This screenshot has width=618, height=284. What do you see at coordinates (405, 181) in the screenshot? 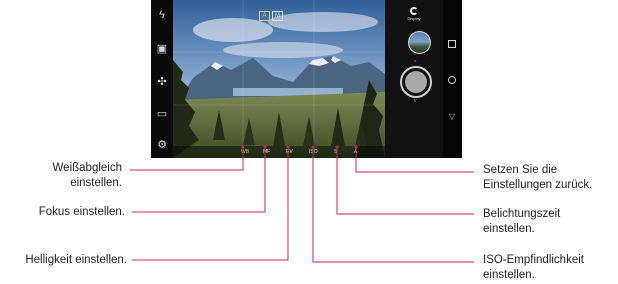
I see `callout-shutter-speed` at bounding box center [405, 181].